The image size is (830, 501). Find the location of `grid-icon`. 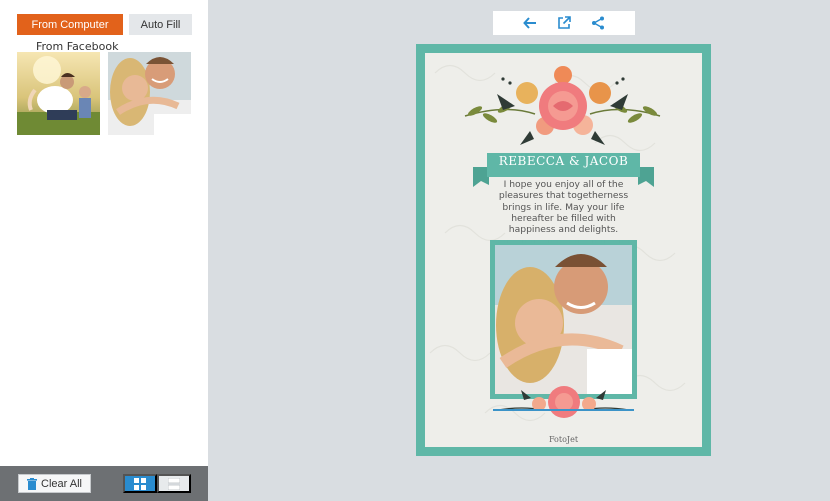

grid-icon is located at coordinates (140, 483).